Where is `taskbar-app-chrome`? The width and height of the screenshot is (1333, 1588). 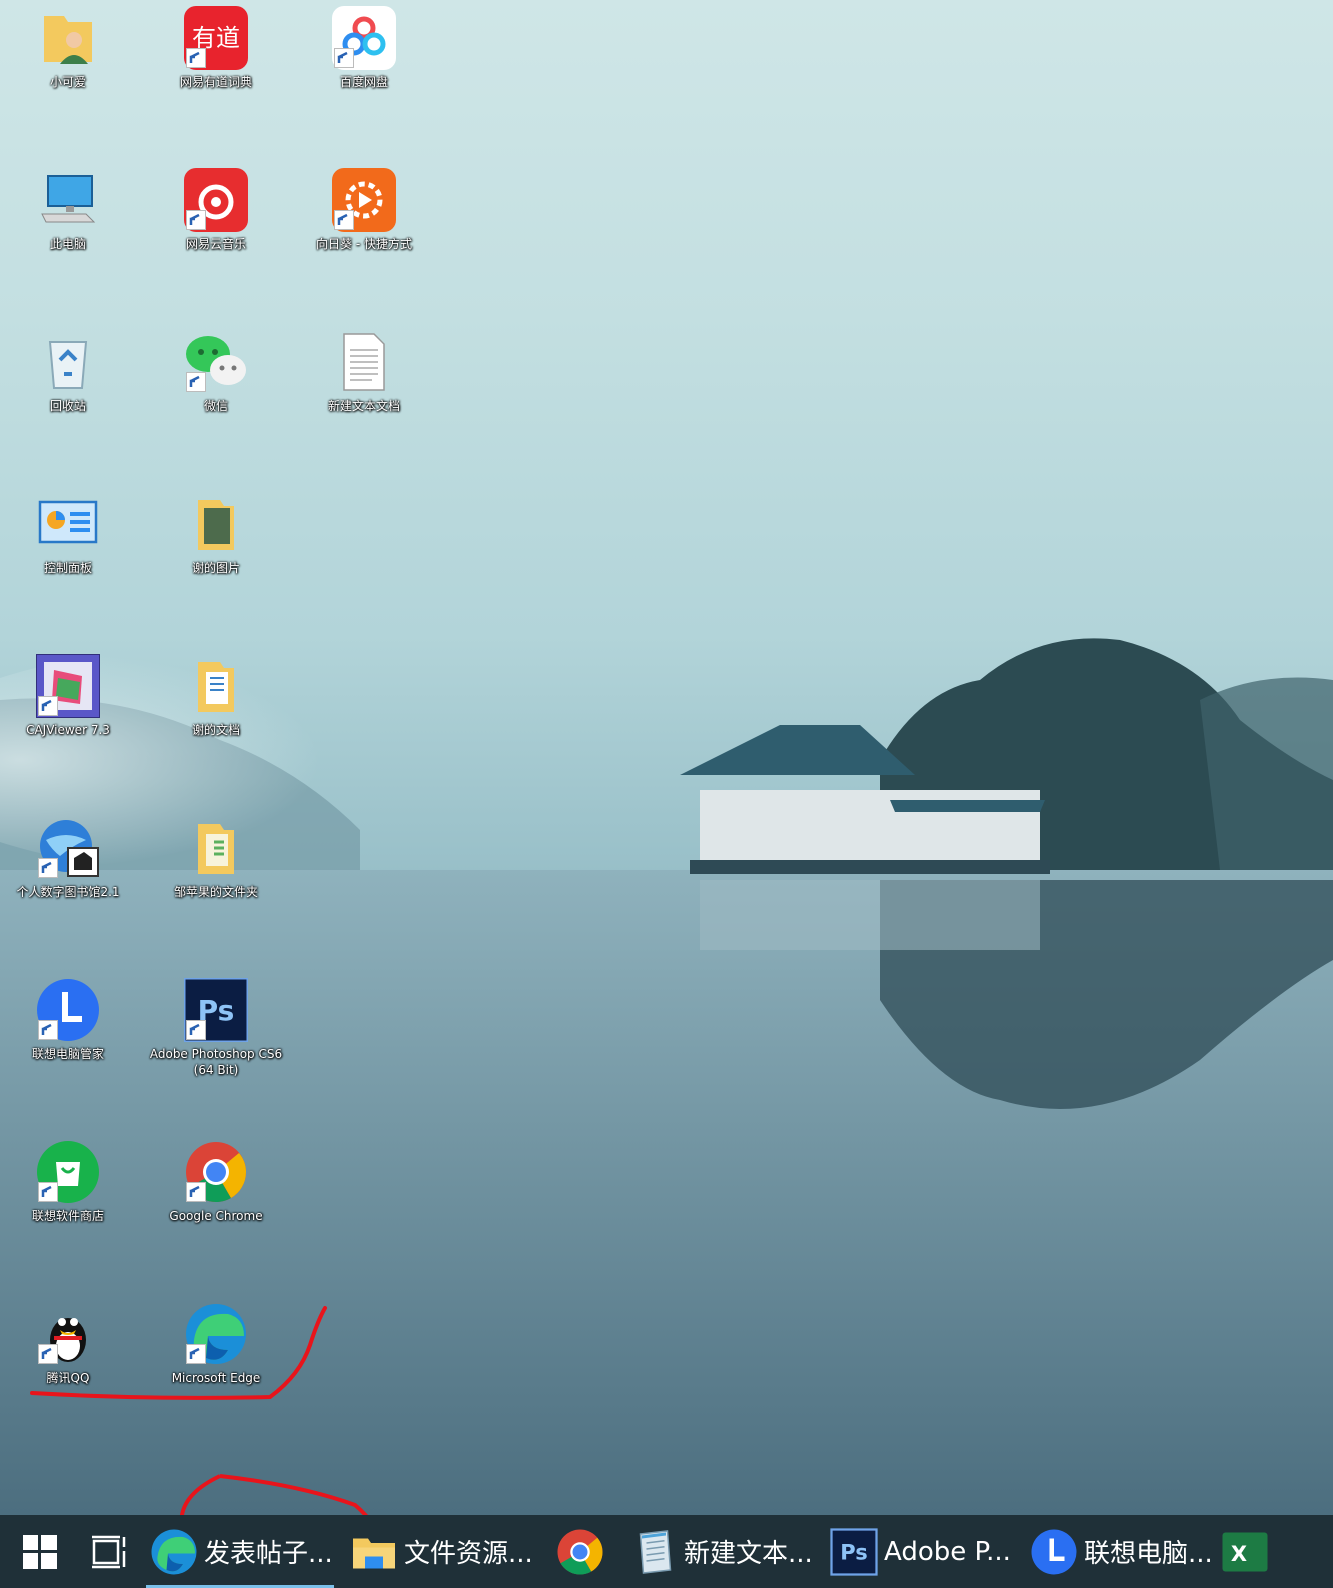
taskbar-app-chrome is located at coordinates (580, 1551).